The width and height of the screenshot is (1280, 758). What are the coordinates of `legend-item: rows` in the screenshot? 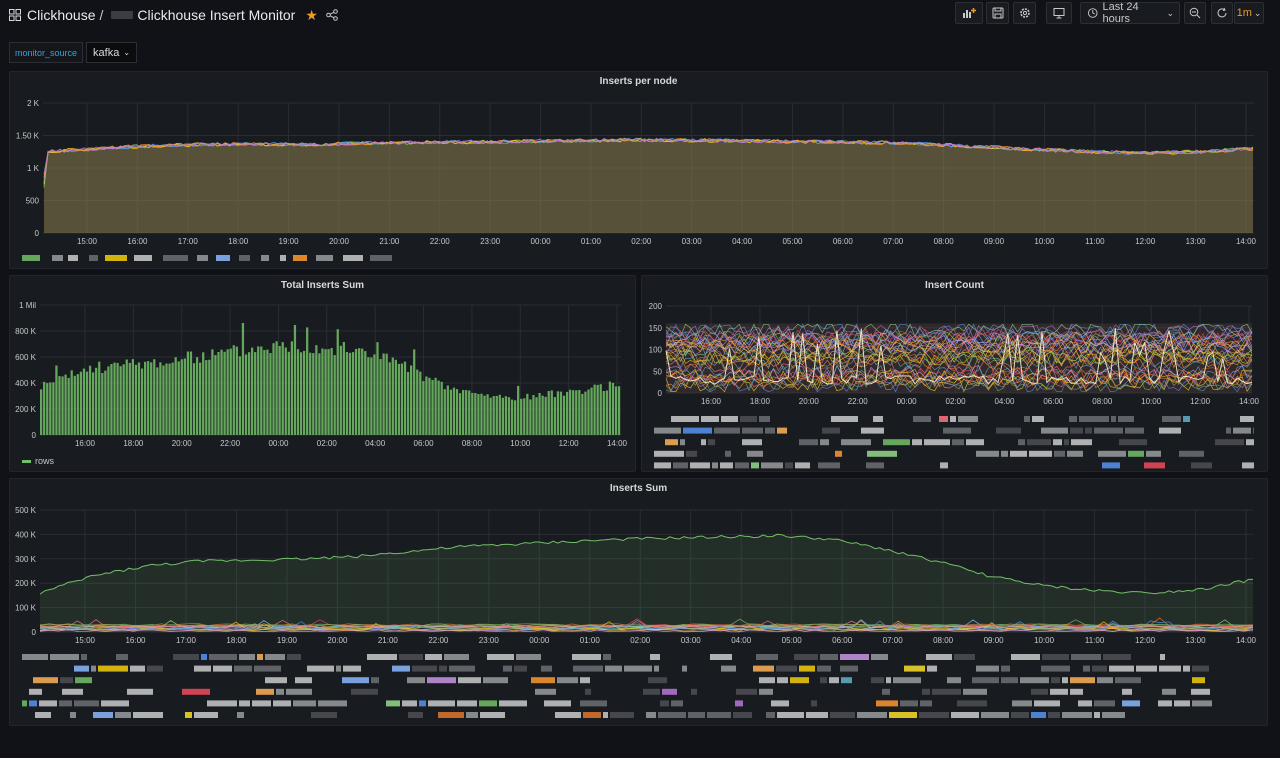 It's located at (38, 461).